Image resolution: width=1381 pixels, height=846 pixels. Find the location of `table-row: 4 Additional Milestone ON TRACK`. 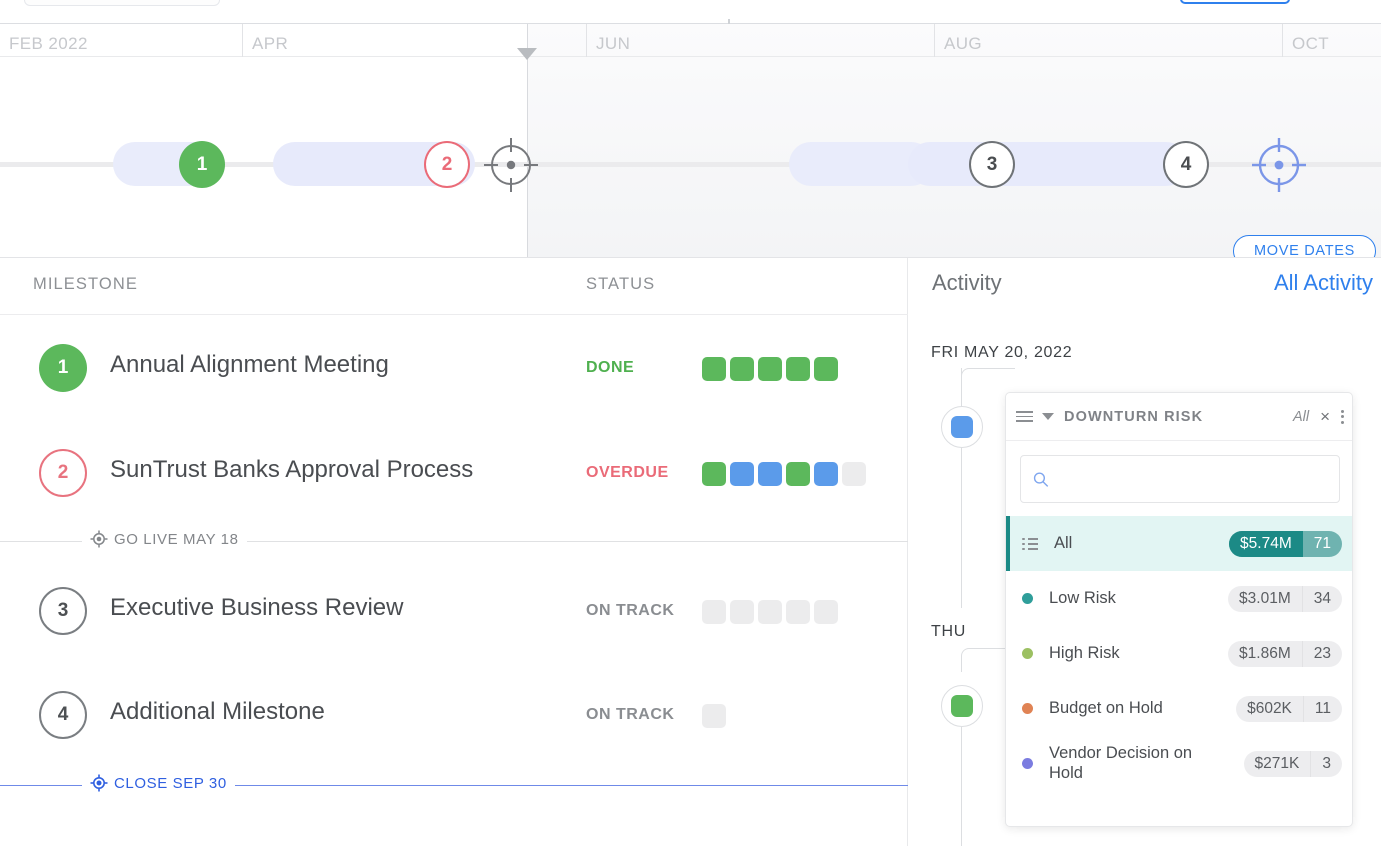

table-row: 4 Additional Milestone ON TRACK is located at coordinates (454, 714).